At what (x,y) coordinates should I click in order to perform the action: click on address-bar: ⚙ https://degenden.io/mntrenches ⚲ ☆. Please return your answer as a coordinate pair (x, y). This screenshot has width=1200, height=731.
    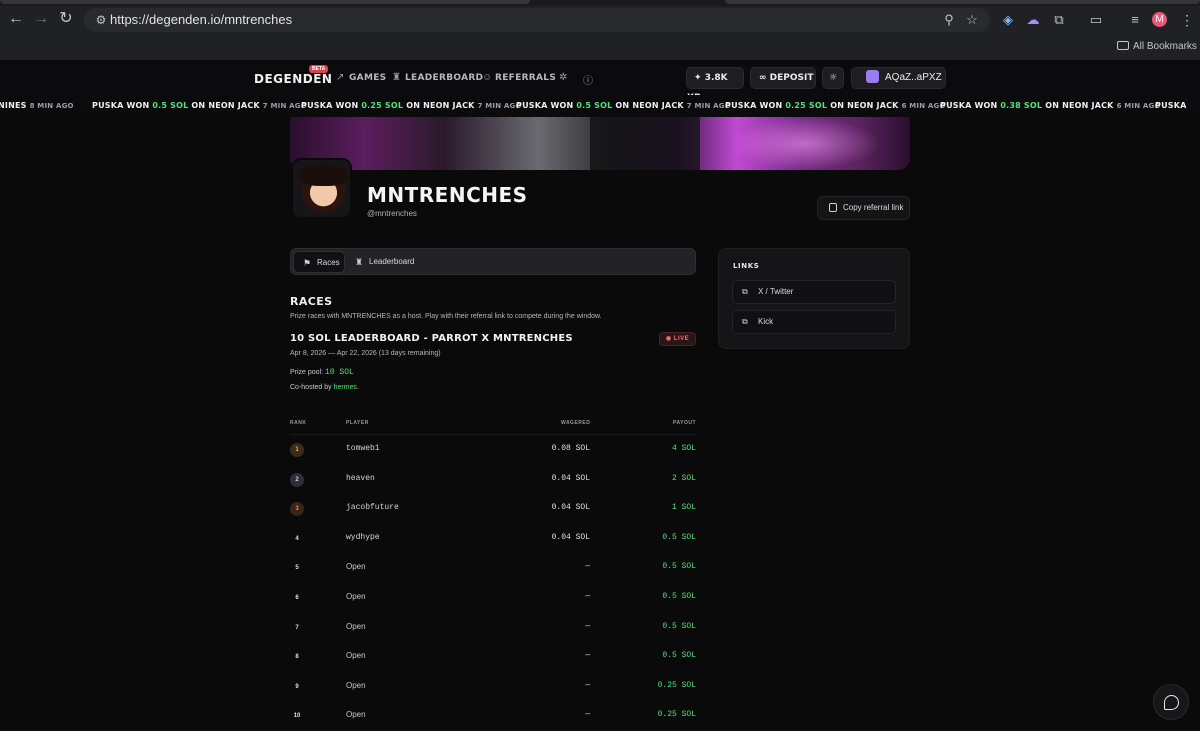
    Looking at the image, I should click on (537, 20).